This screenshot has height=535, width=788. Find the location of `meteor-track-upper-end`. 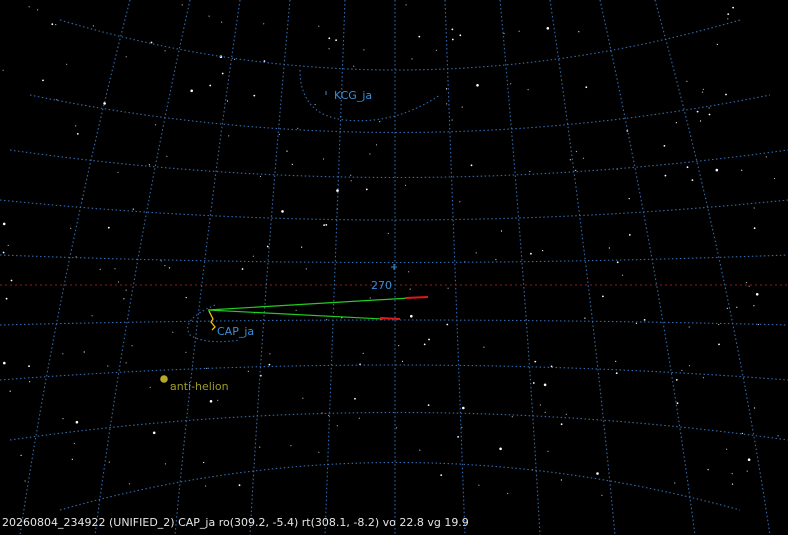

meteor-track-upper-end is located at coordinates (416, 297).